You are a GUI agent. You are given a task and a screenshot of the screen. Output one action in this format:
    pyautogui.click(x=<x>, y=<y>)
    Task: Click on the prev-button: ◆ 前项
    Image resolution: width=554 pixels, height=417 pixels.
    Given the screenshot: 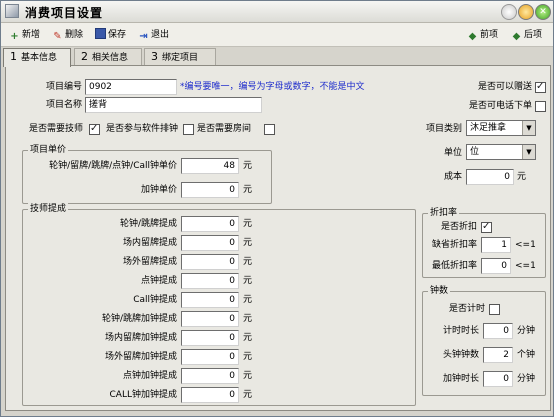 What is the action you would take?
    pyautogui.click(x=482, y=35)
    